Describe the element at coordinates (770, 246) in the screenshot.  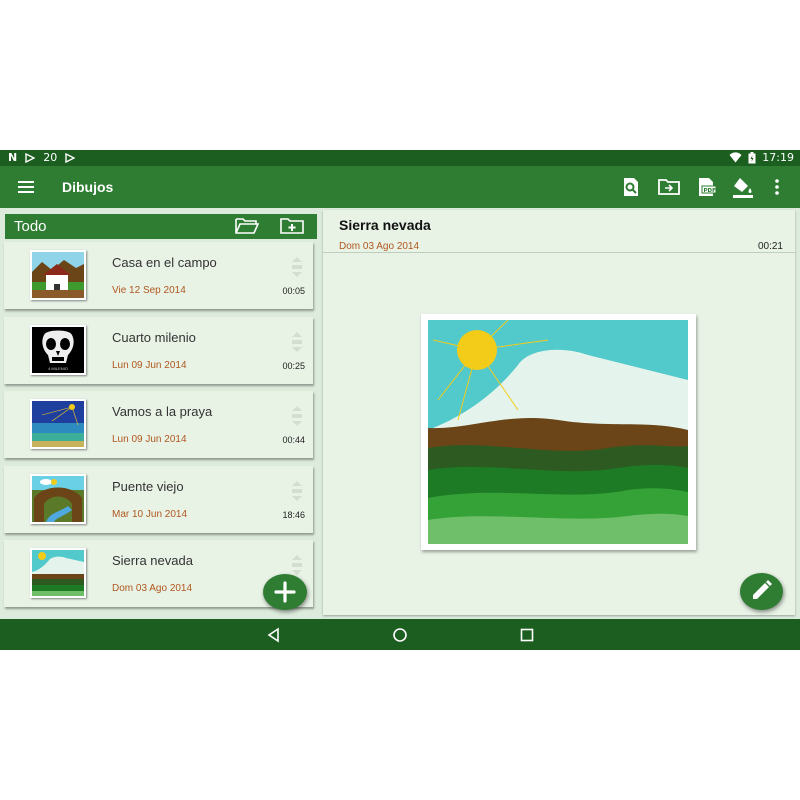
I see `detail-duration: 00:21` at that location.